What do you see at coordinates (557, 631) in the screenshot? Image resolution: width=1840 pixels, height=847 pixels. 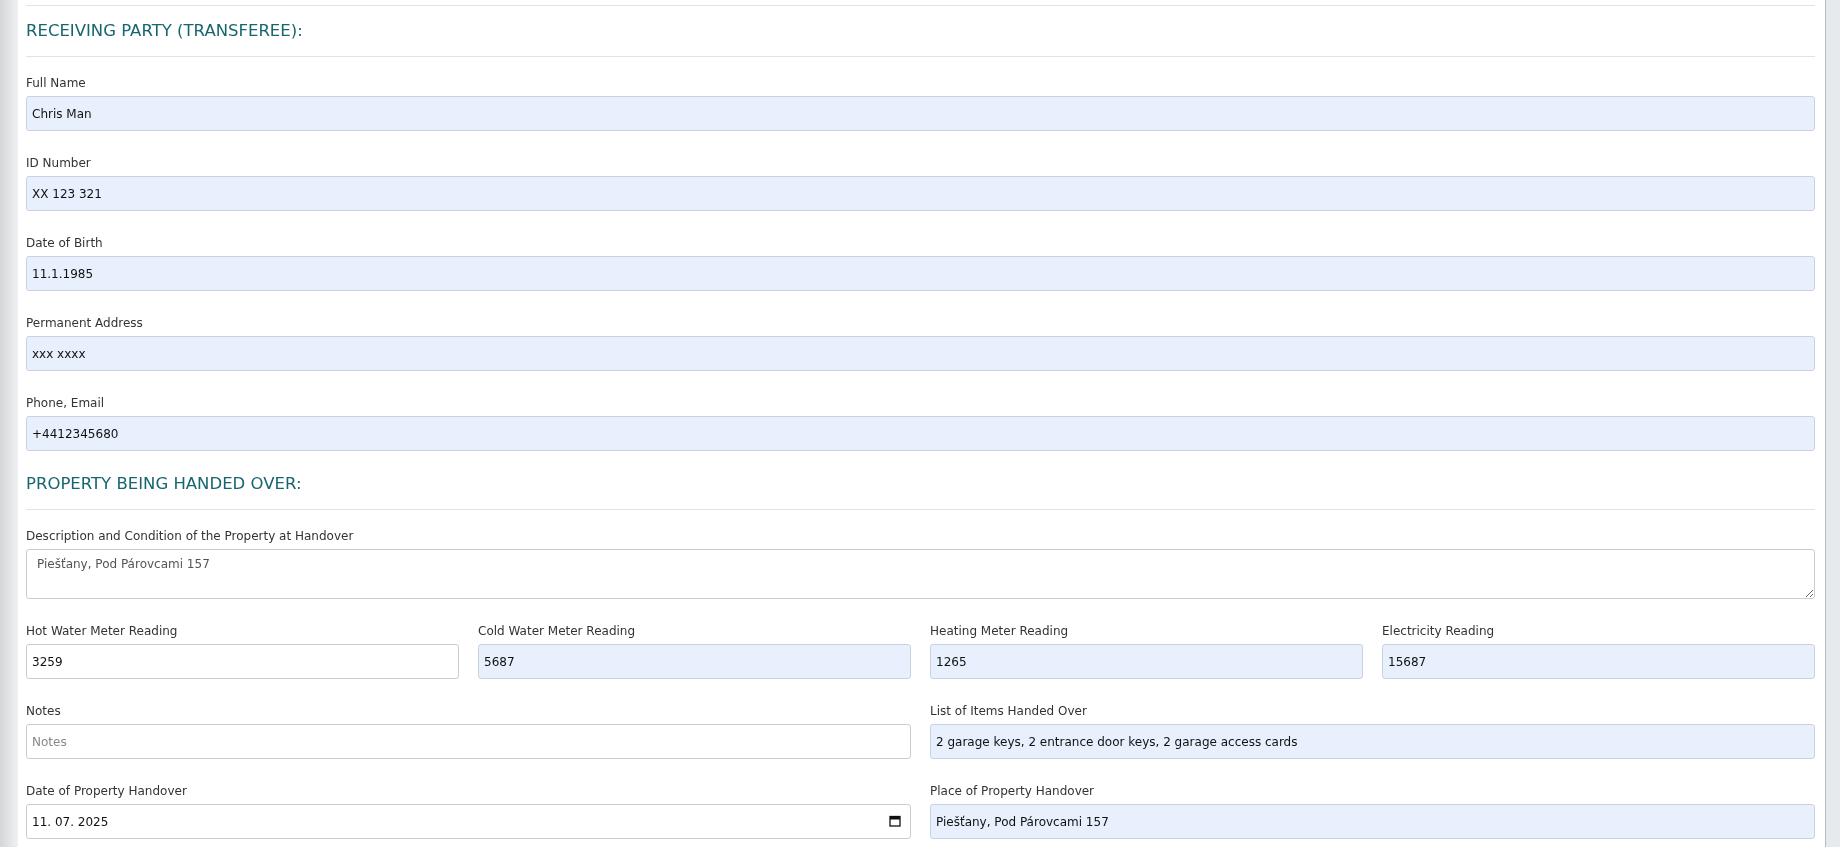 I see `field-label: Cold Water Meter Reading` at bounding box center [557, 631].